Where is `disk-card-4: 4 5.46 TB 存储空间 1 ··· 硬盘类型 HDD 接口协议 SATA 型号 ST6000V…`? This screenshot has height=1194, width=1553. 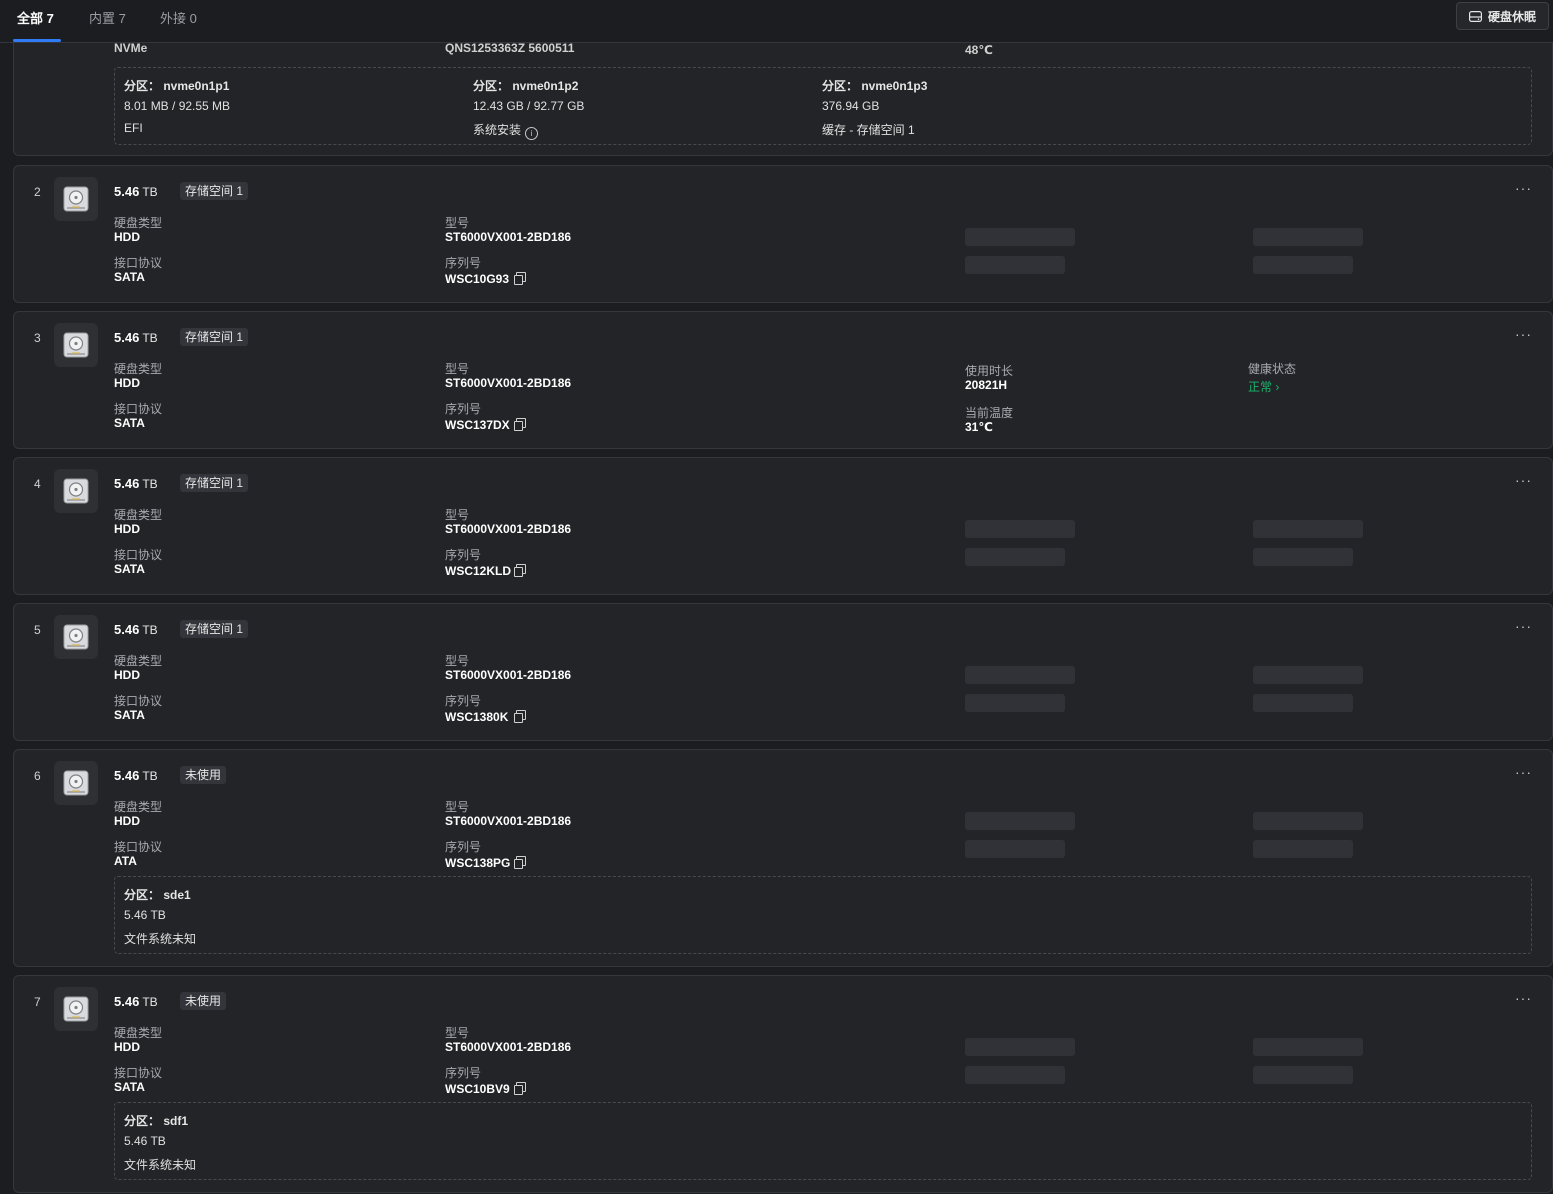
disk-card-4: 4 5.46 TB 存储空间 1 ··· 硬盘类型 HDD 接口协议 SATA 型号 ST6000V… is located at coordinates (783, 526).